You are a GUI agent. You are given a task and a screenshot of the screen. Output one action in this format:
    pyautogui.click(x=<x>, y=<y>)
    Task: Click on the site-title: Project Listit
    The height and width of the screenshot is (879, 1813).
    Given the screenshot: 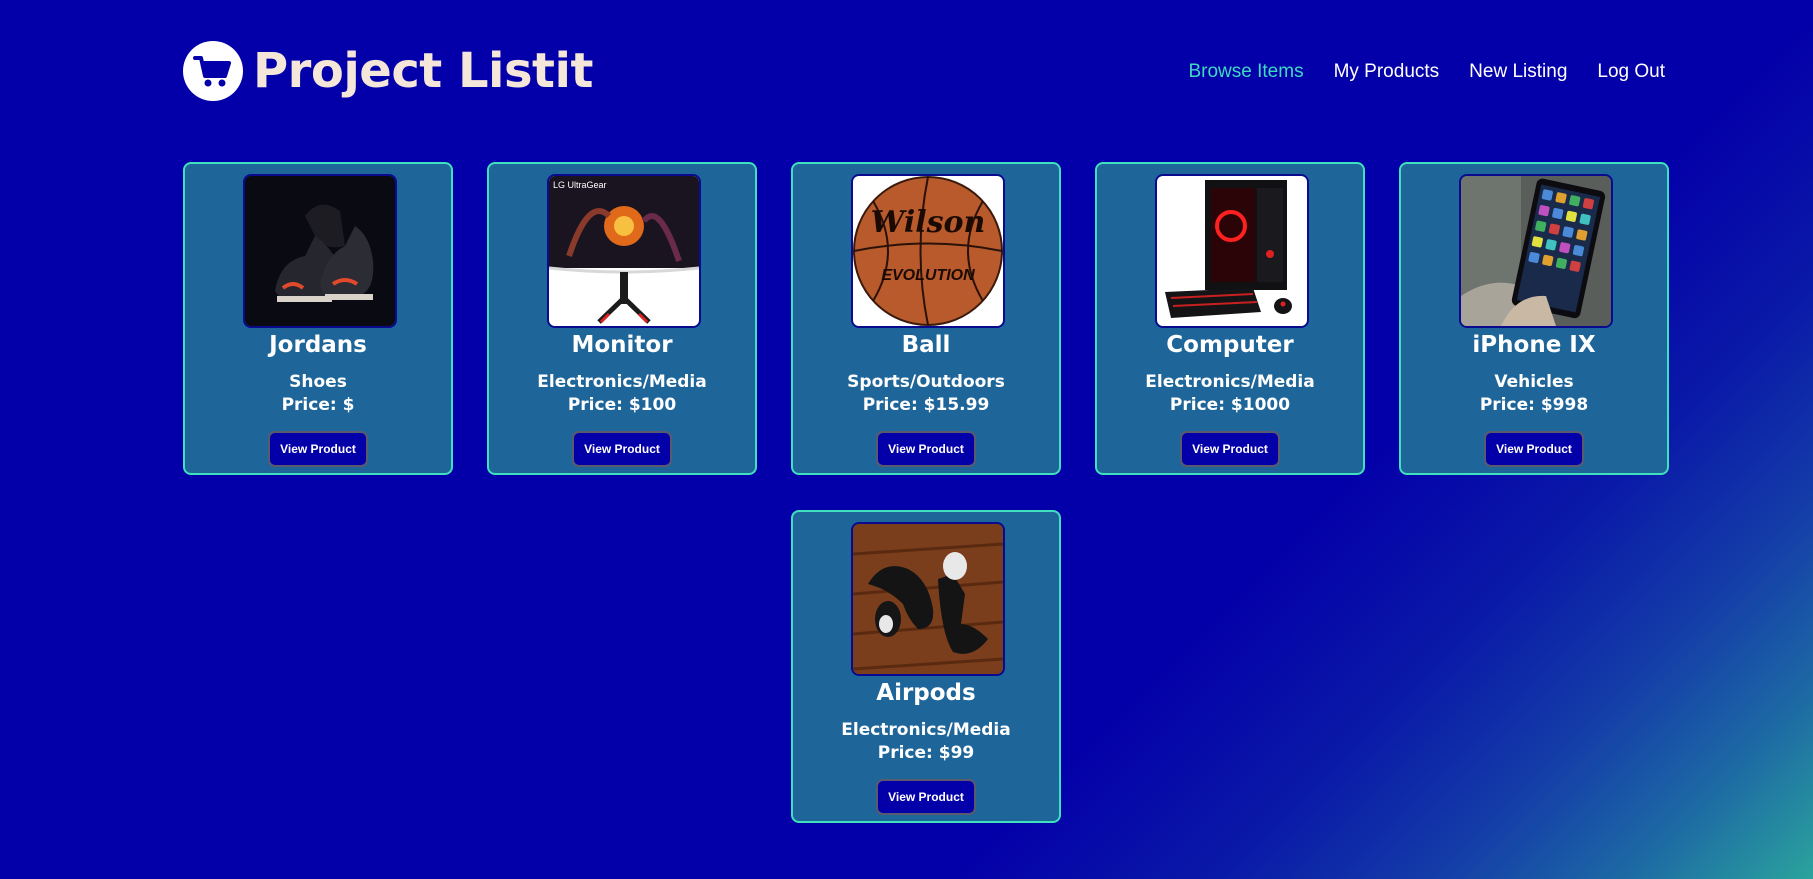 What is the action you would take?
    pyautogui.click(x=423, y=71)
    